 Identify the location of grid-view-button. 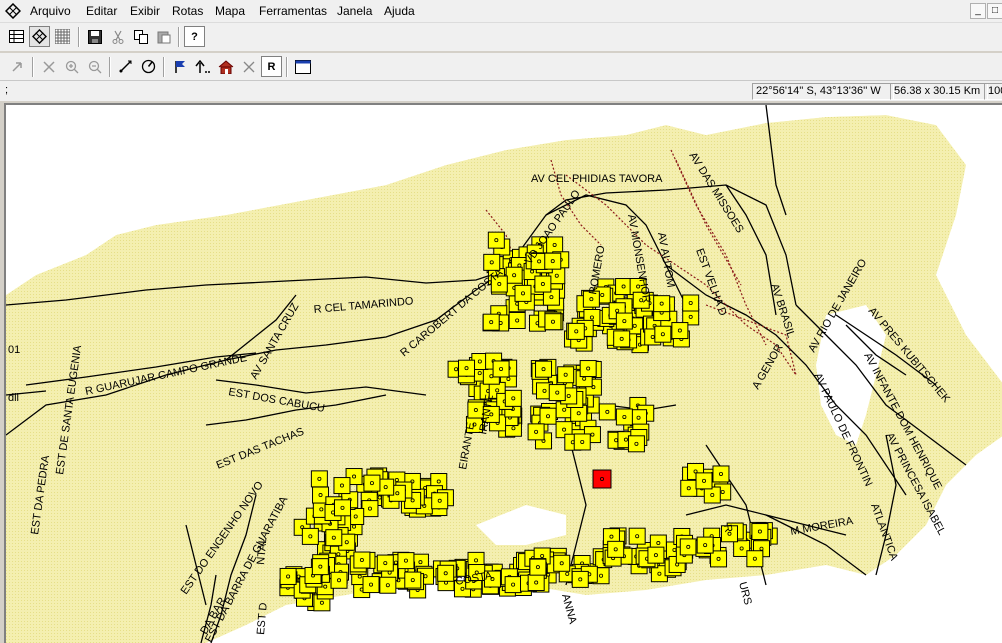
(62, 36).